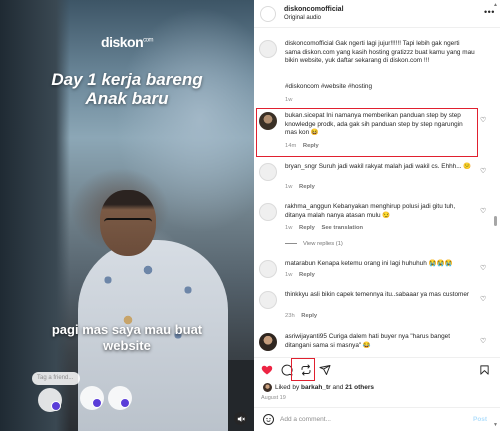  What do you see at coordinates (359, 387) in the screenshot?
I see `liked-by-others-link: 21 others` at bounding box center [359, 387].